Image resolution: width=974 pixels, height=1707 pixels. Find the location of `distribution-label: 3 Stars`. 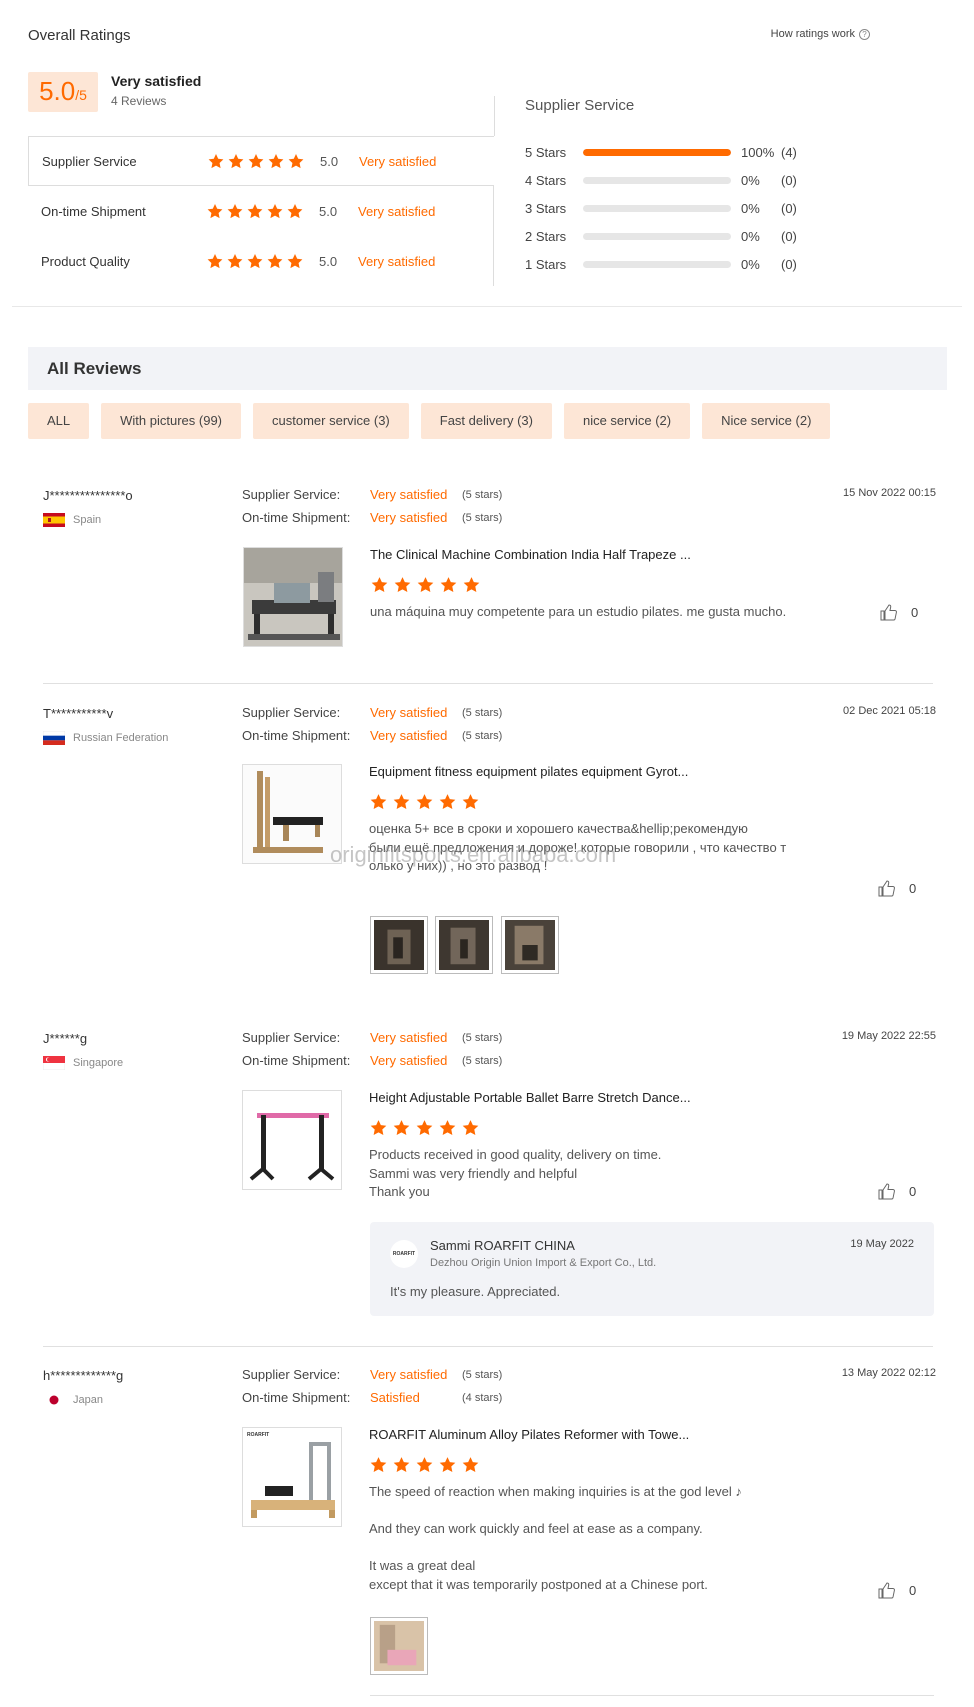

distribution-label: 3 Stars is located at coordinates (546, 208).